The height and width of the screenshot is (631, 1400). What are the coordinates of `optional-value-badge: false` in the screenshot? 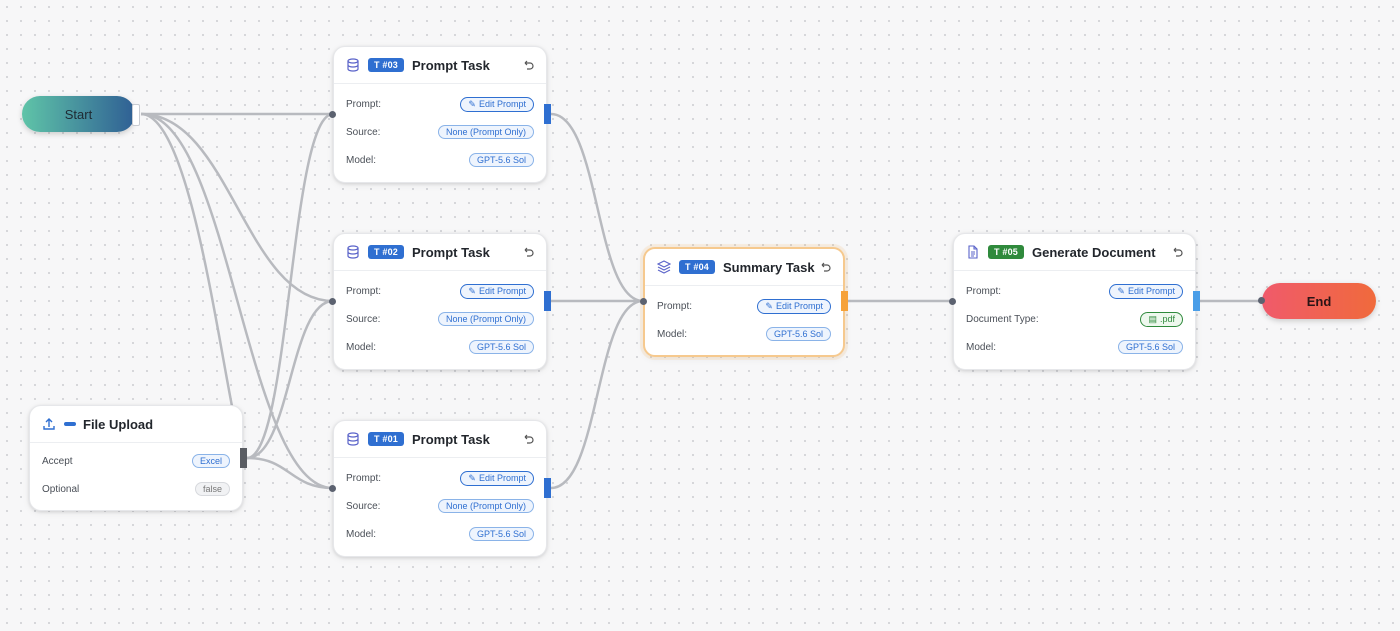 It's located at (212, 489).